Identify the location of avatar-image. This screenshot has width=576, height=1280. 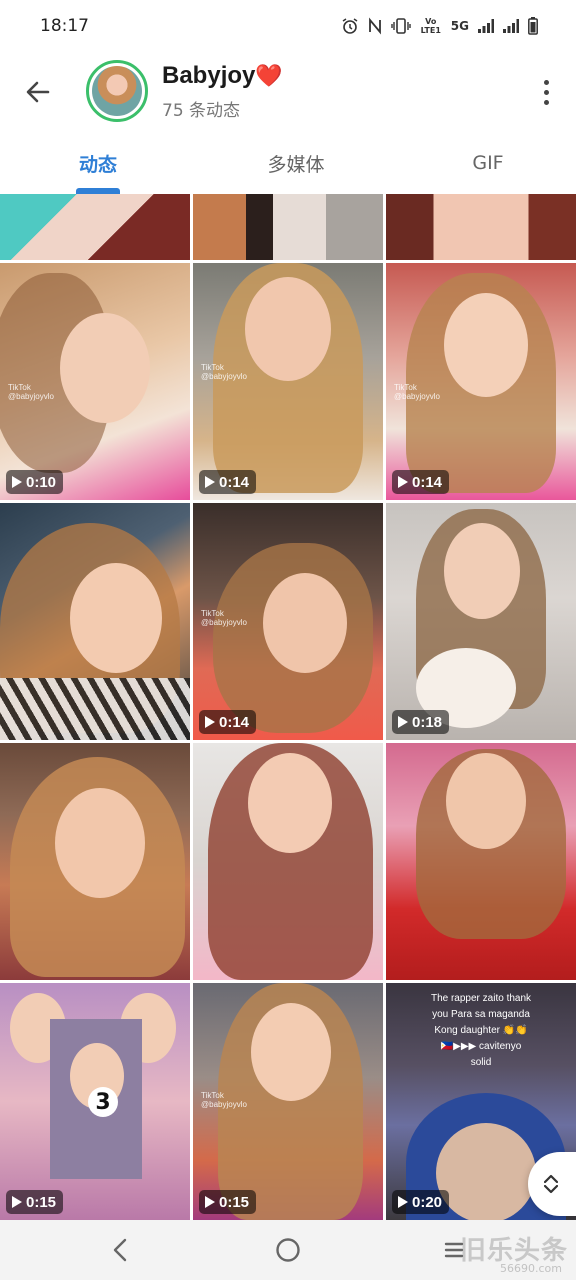
(117, 91).